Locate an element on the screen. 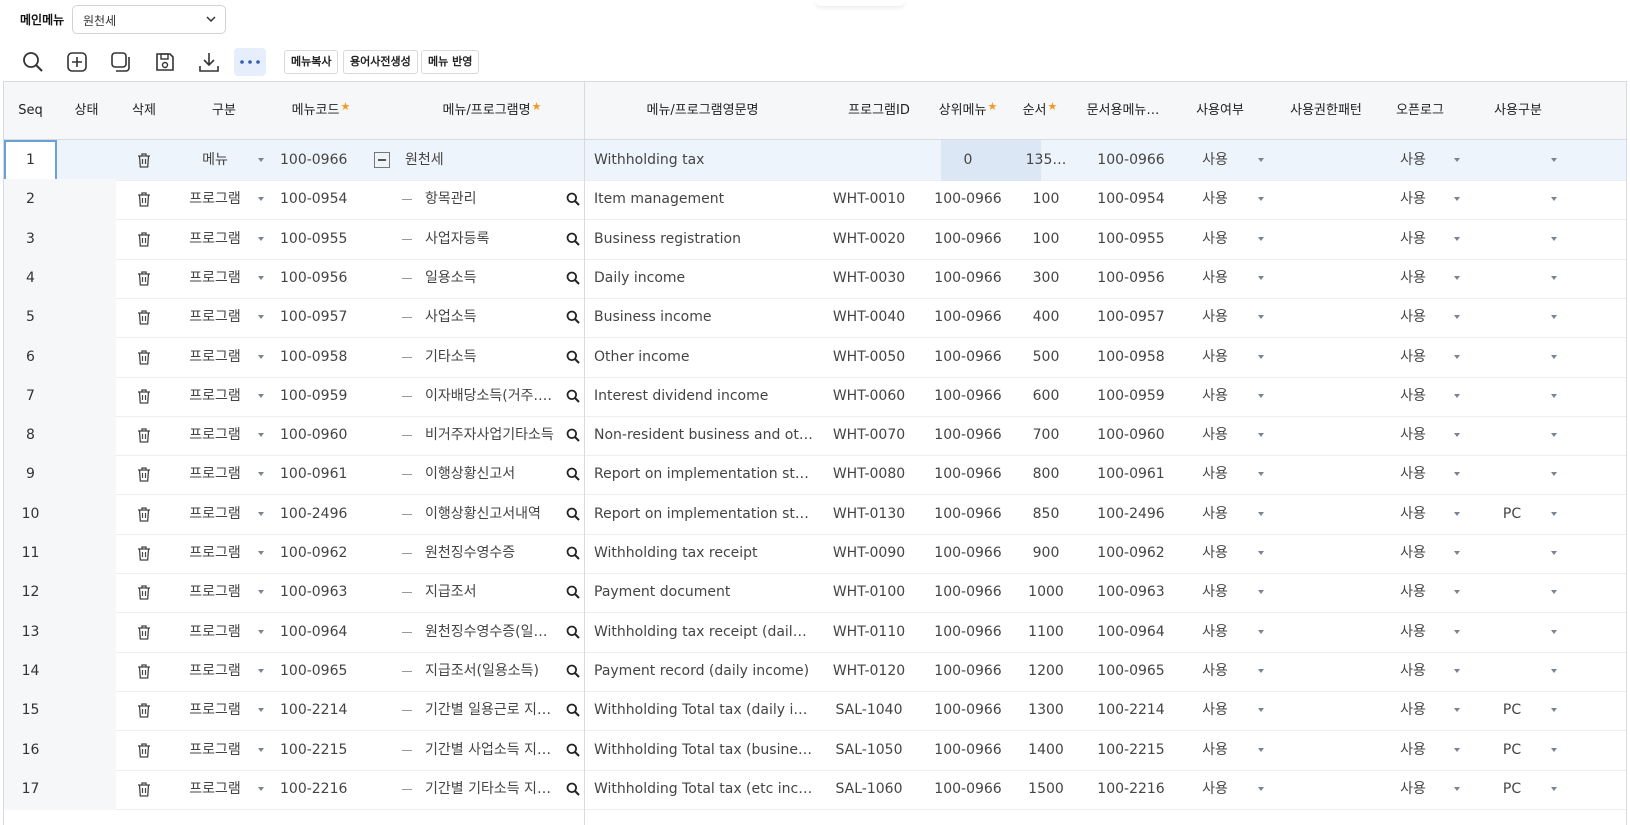 The image size is (1630, 825). doc-menu-cell: 100-0959 is located at coordinates (1131, 396).